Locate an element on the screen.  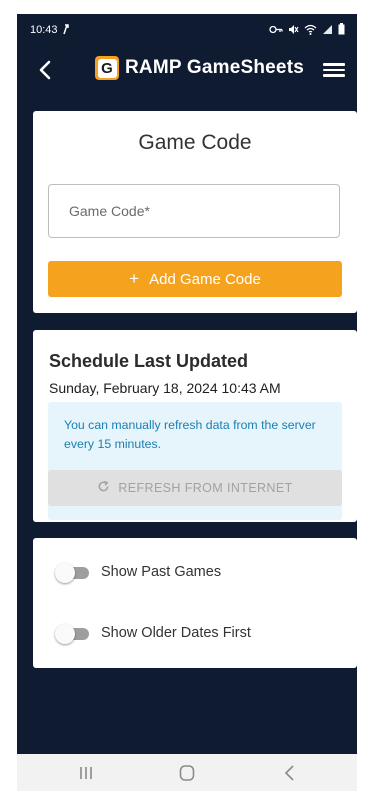
system-nav-bar is located at coordinates (187, 772).